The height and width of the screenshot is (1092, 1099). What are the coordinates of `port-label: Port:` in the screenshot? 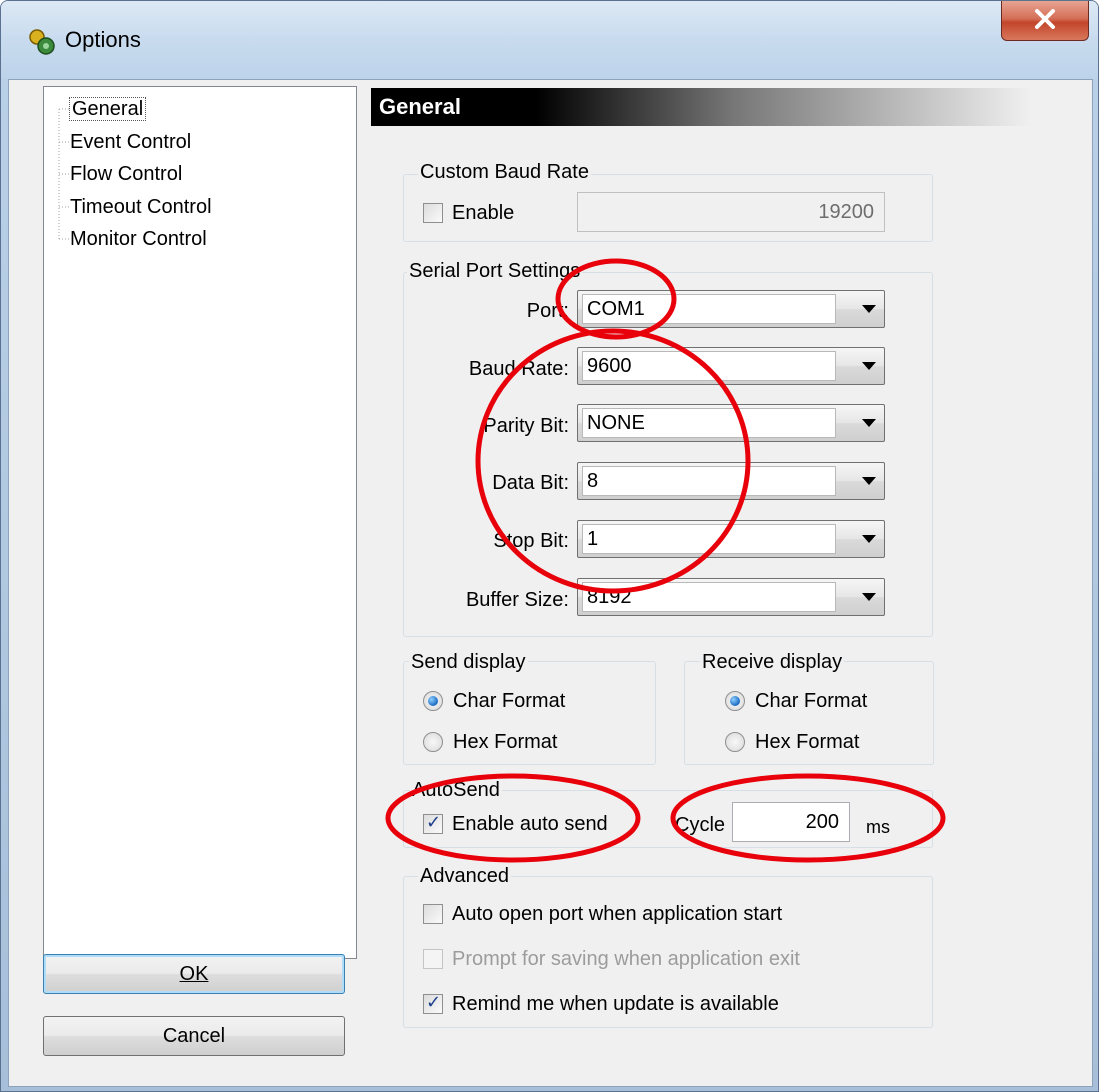 It's located at (547, 311).